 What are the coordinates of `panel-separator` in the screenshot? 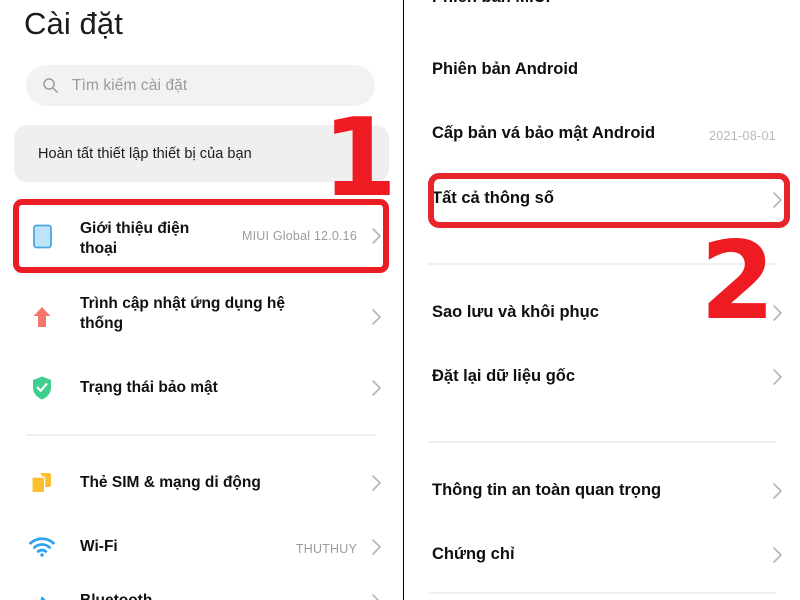 It's located at (404, 300).